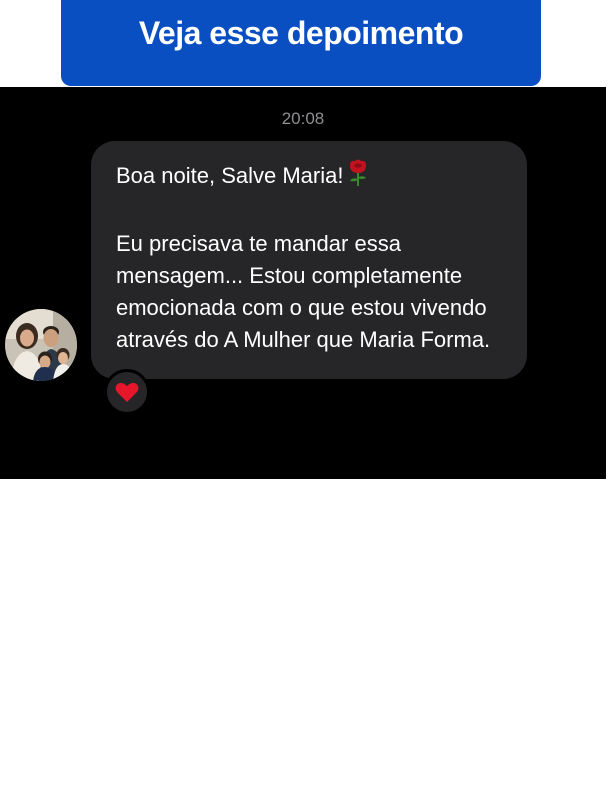 The image size is (610, 800). Describe the element at coordinates (303, 118) in the screenshot. I see `message-timestamp: 20:08` at that location.